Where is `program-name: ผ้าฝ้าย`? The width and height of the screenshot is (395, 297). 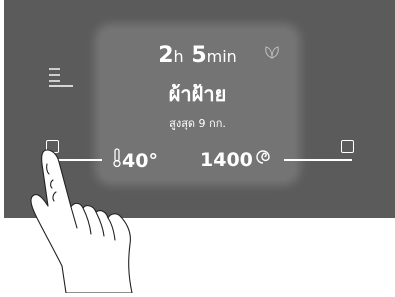
program-name: ผ้าฝ้าย is located at coordinates (197, 94).